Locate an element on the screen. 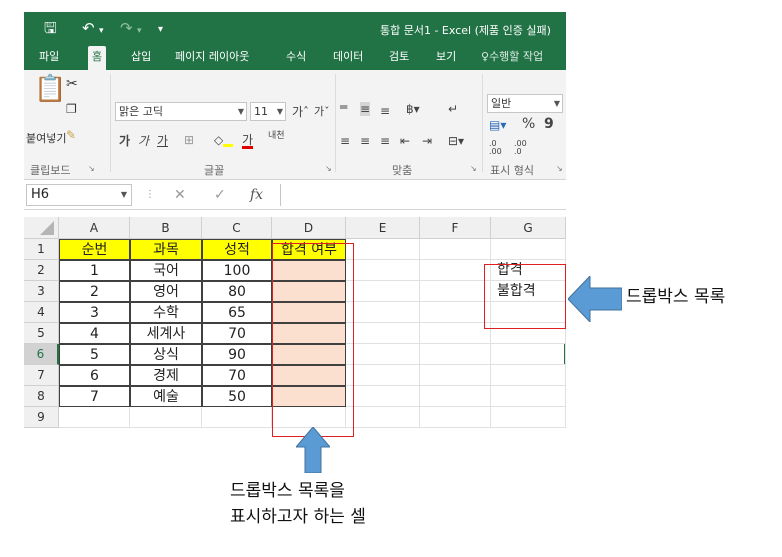  row-header-2: 2 is located at coordinates (41, 270).